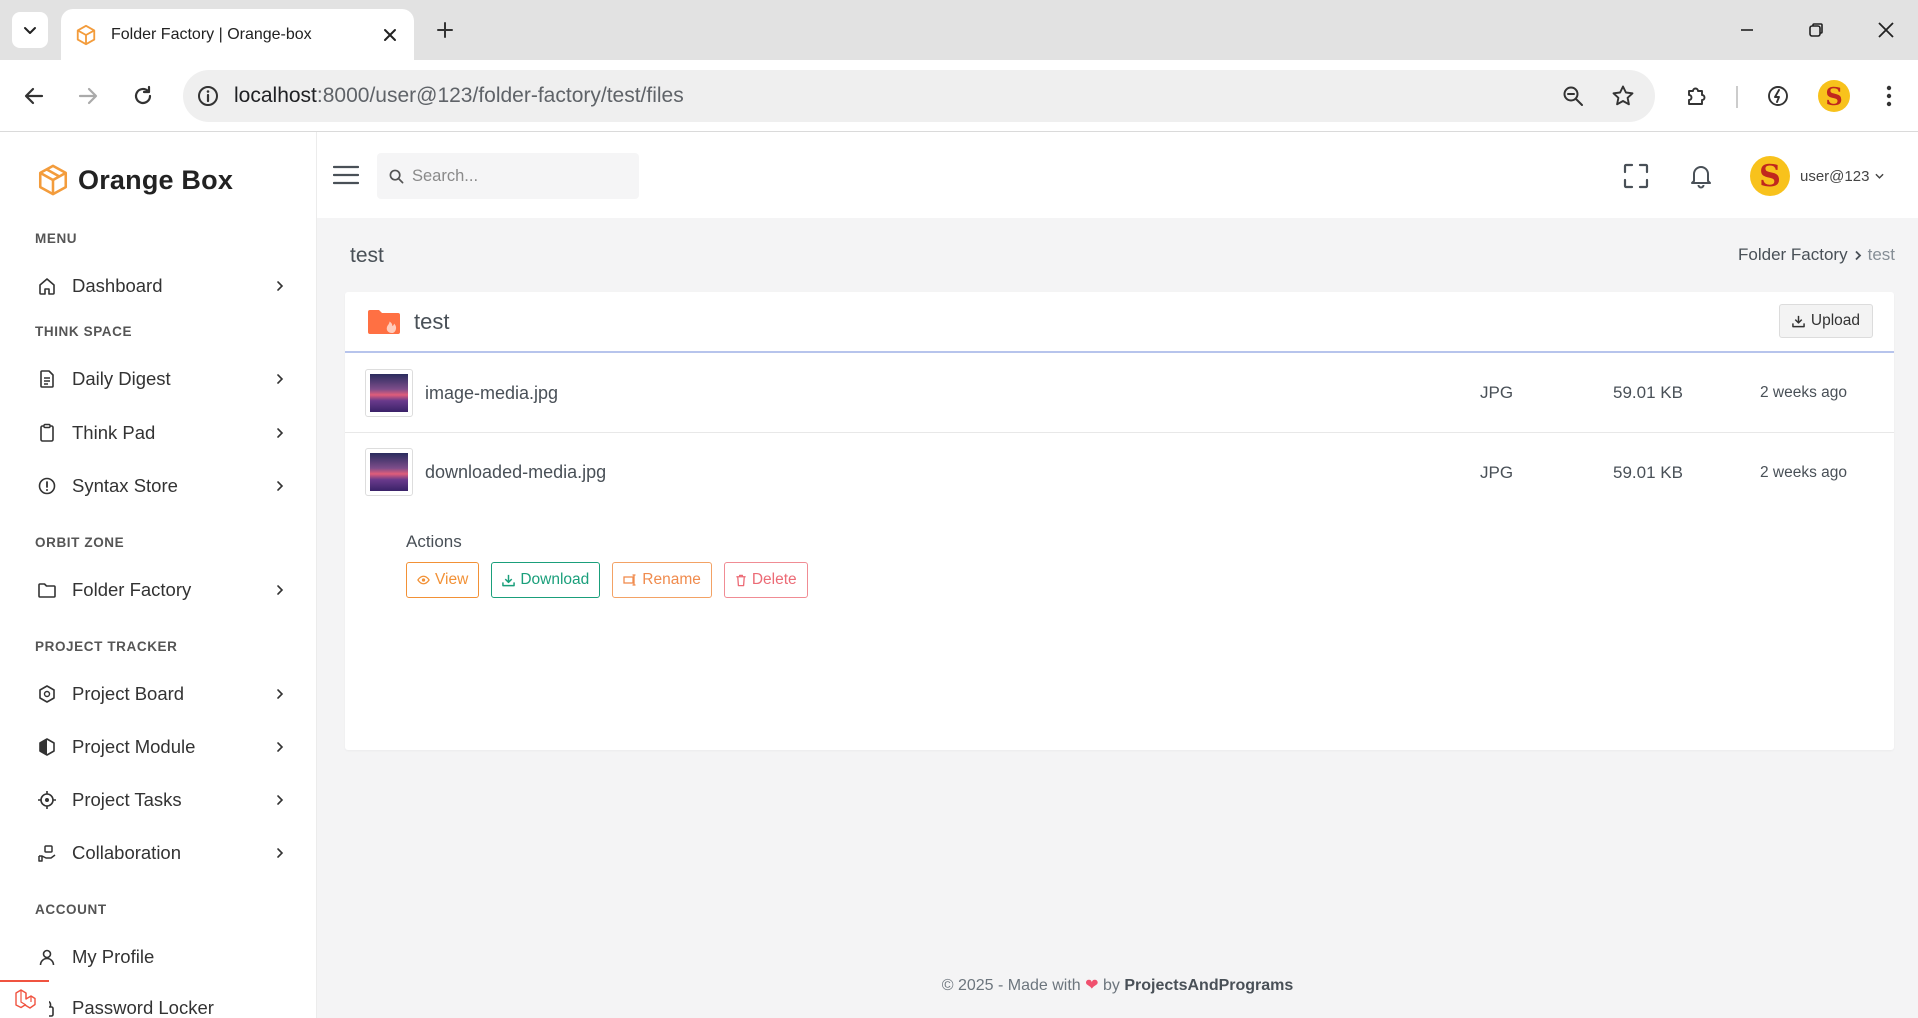  I want to click on file-actions: View Download Rename Delete, so click(613, 580).